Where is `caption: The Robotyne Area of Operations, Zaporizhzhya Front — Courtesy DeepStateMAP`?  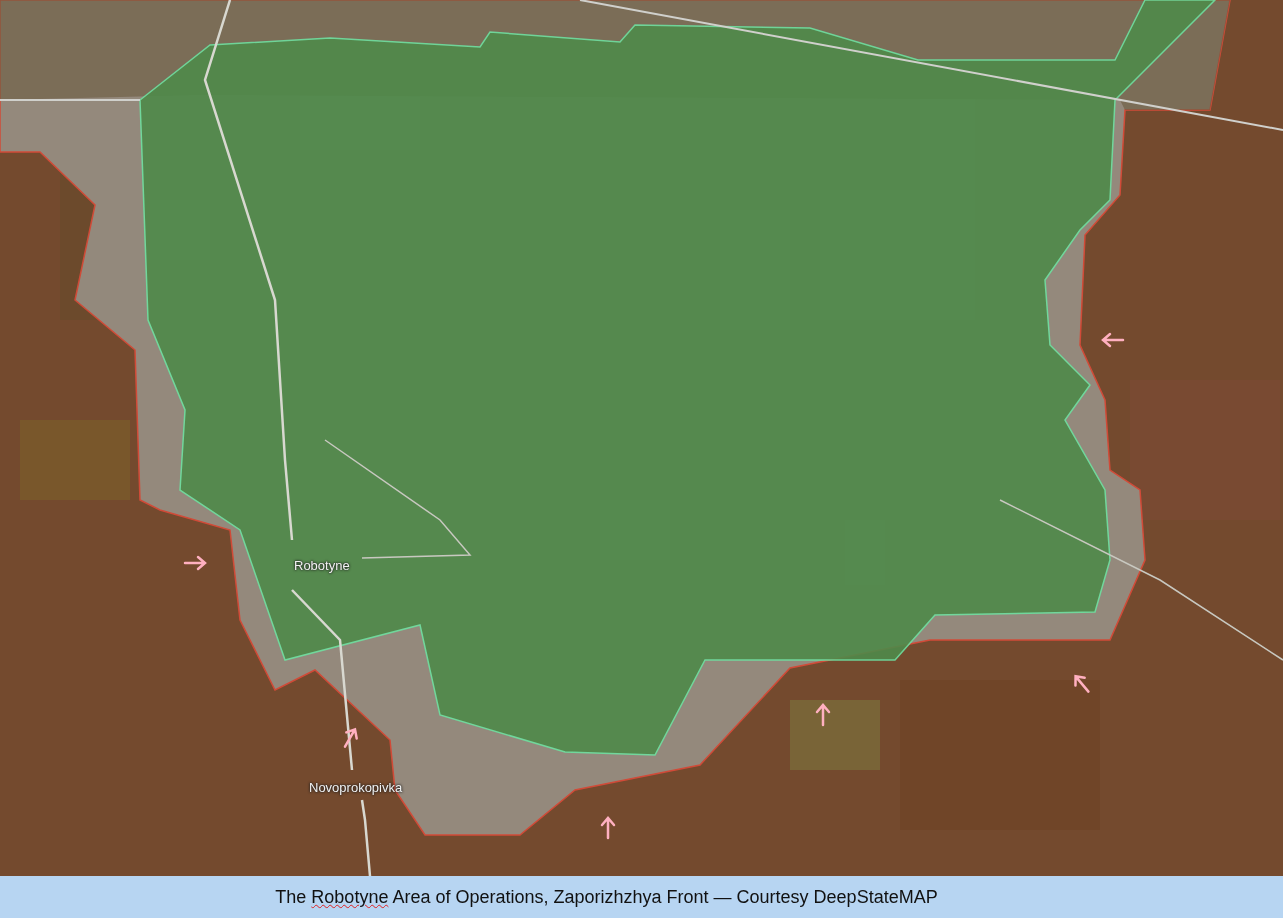 caption: The Robotyne Area of Operations, Zaporizhzhya Front — Courtesy DeepStateMAP is located at coordinates (606, 897).